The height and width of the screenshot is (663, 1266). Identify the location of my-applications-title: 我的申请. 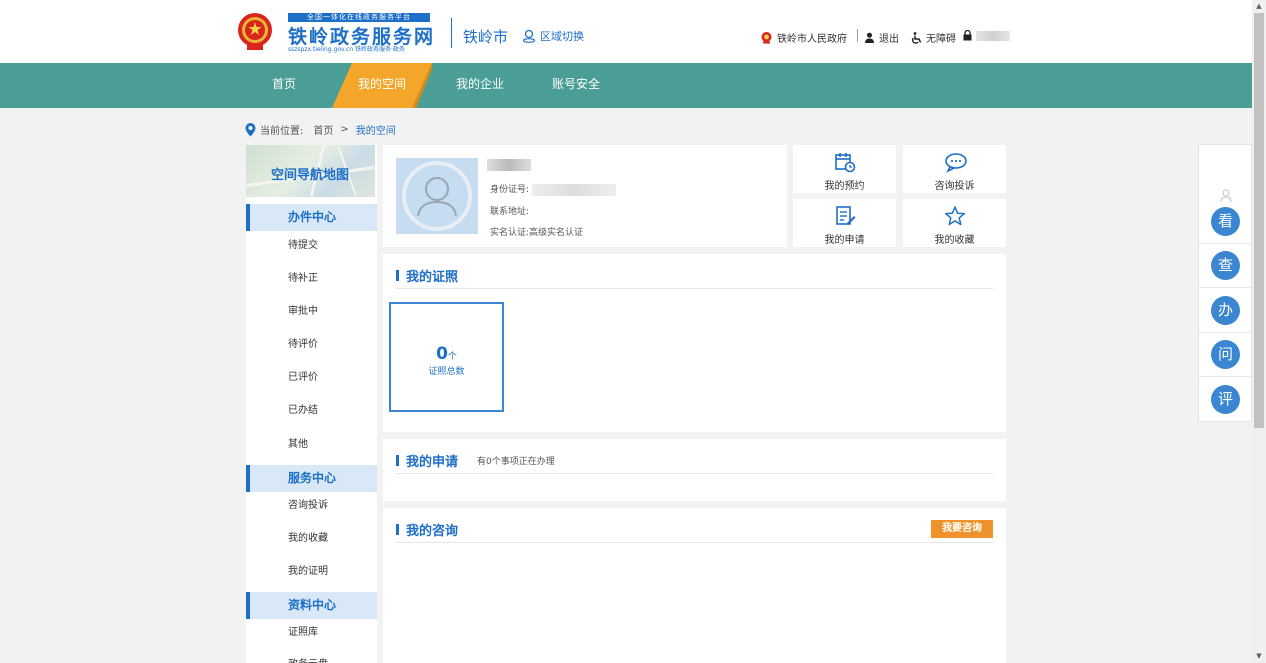
(432, 462).